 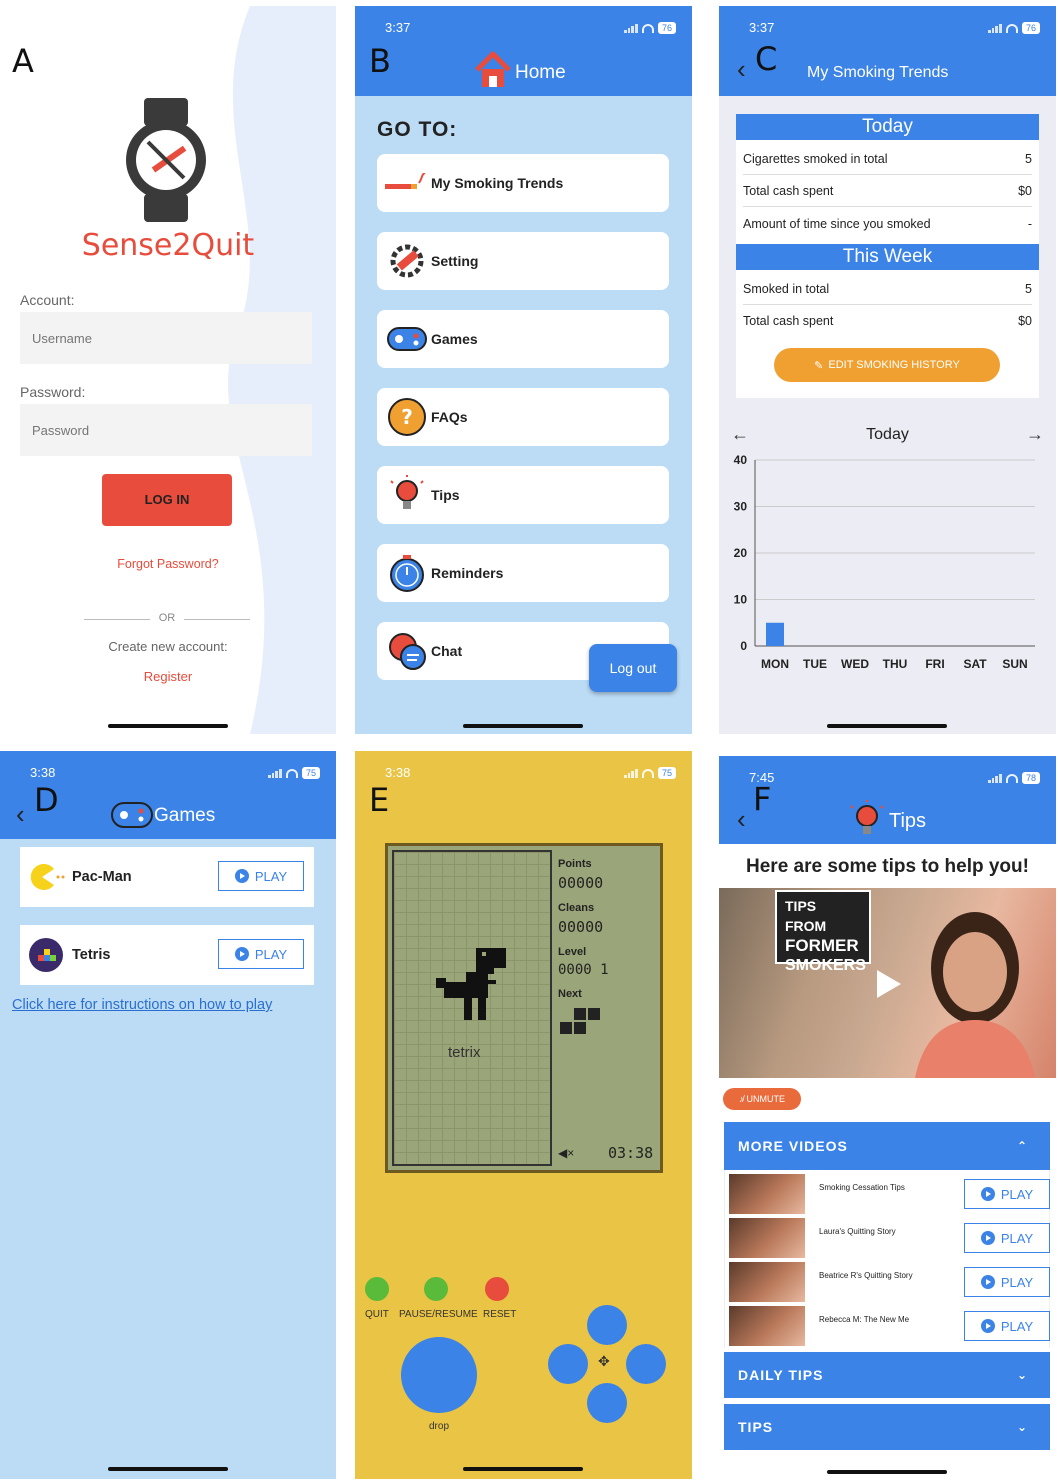 I want to click on menu-item-label: Chat, so click(x=447, y=651).